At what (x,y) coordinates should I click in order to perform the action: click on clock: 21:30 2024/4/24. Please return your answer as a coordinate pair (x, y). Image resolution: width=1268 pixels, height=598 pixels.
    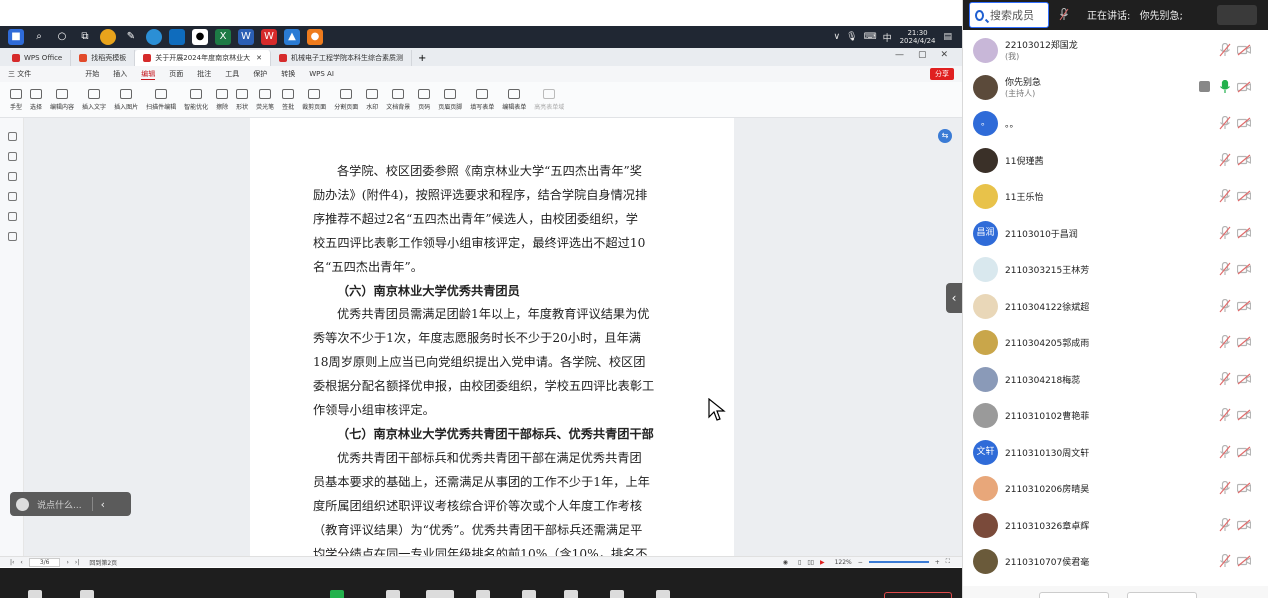
    Looking at the image, I should click on (918, 37).